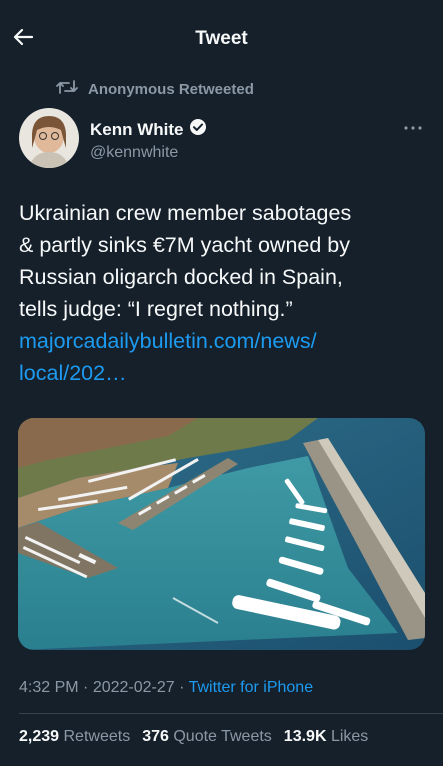 The image size is (443, 766). What do you see at coordinates (155, 736) in the screenshot?
I see `quote-tweets-count: 376` at bounding box center [155, 736].